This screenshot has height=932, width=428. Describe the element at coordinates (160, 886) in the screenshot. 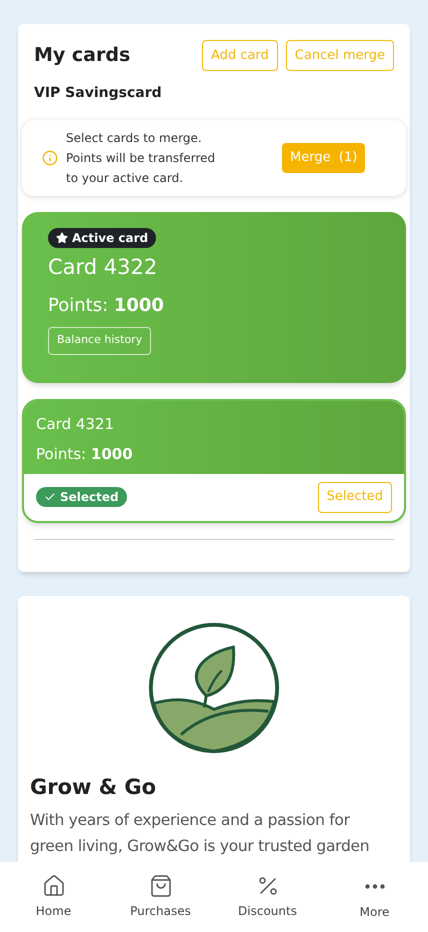

I see `bag-icon` at that location.